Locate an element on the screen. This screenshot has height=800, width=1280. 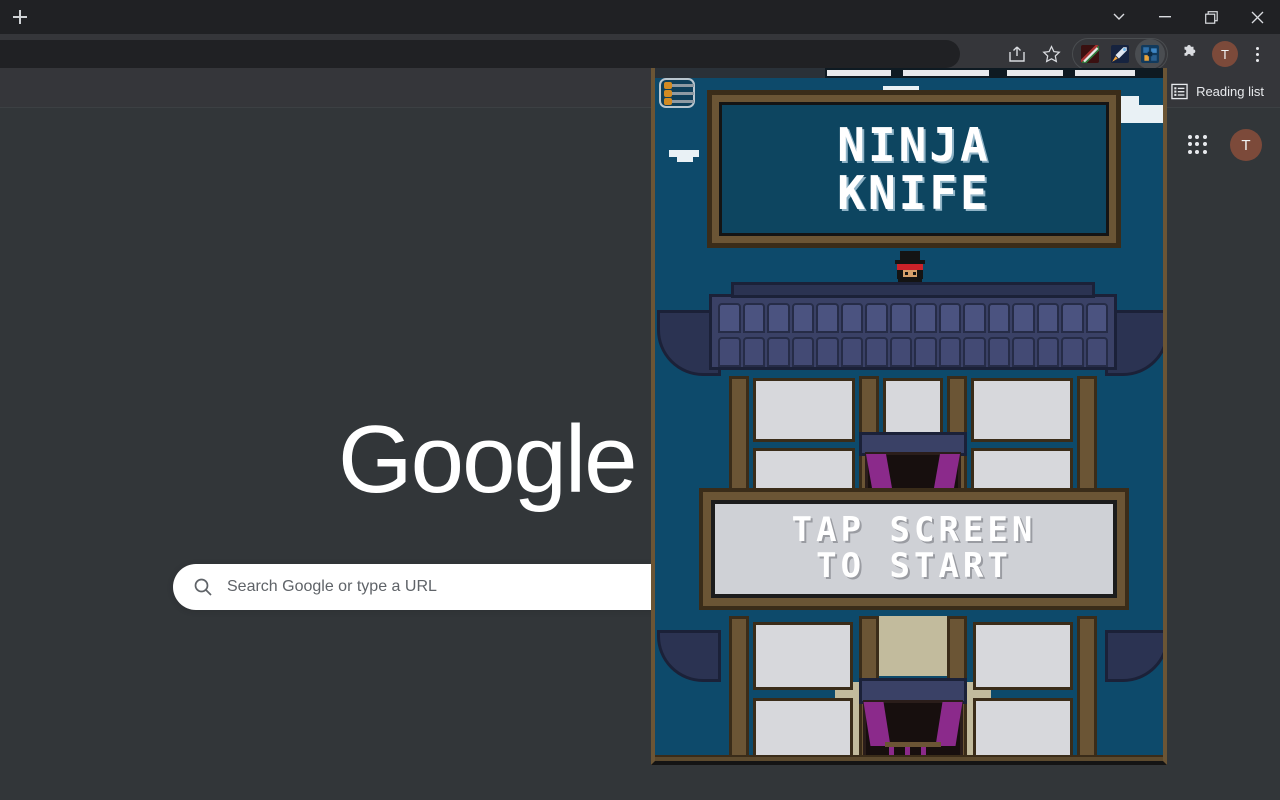
chevron-down-icon is located at coordinates (1119, 16).